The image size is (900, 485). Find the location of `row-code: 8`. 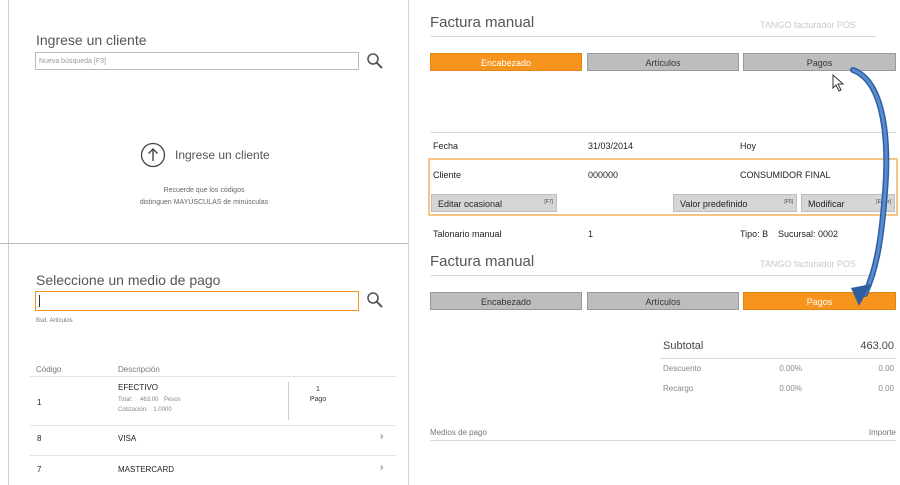

row-code: 8 is located at coordinates (39, 438).